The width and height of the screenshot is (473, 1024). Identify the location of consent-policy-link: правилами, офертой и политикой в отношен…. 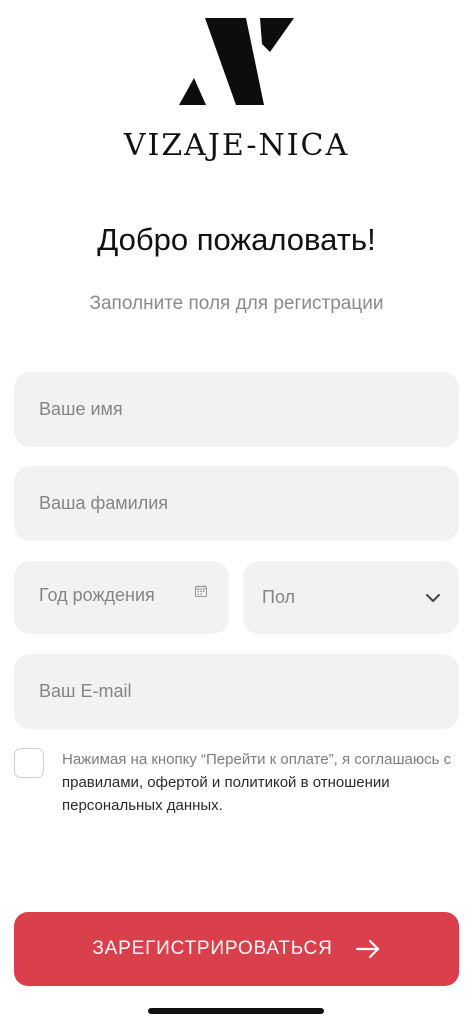
(226, 794).